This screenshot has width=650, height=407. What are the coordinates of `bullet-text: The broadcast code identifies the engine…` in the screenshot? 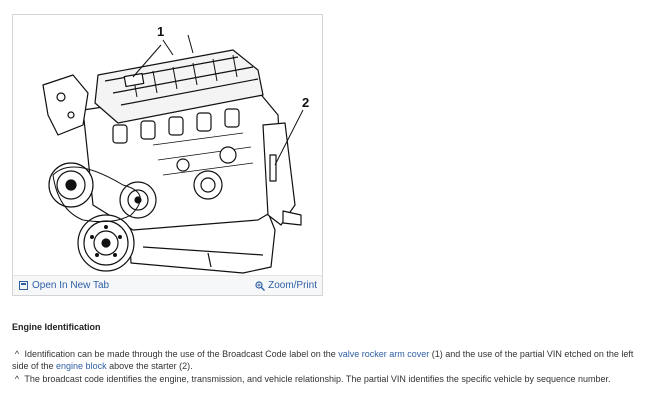 It's located at (317, 379).